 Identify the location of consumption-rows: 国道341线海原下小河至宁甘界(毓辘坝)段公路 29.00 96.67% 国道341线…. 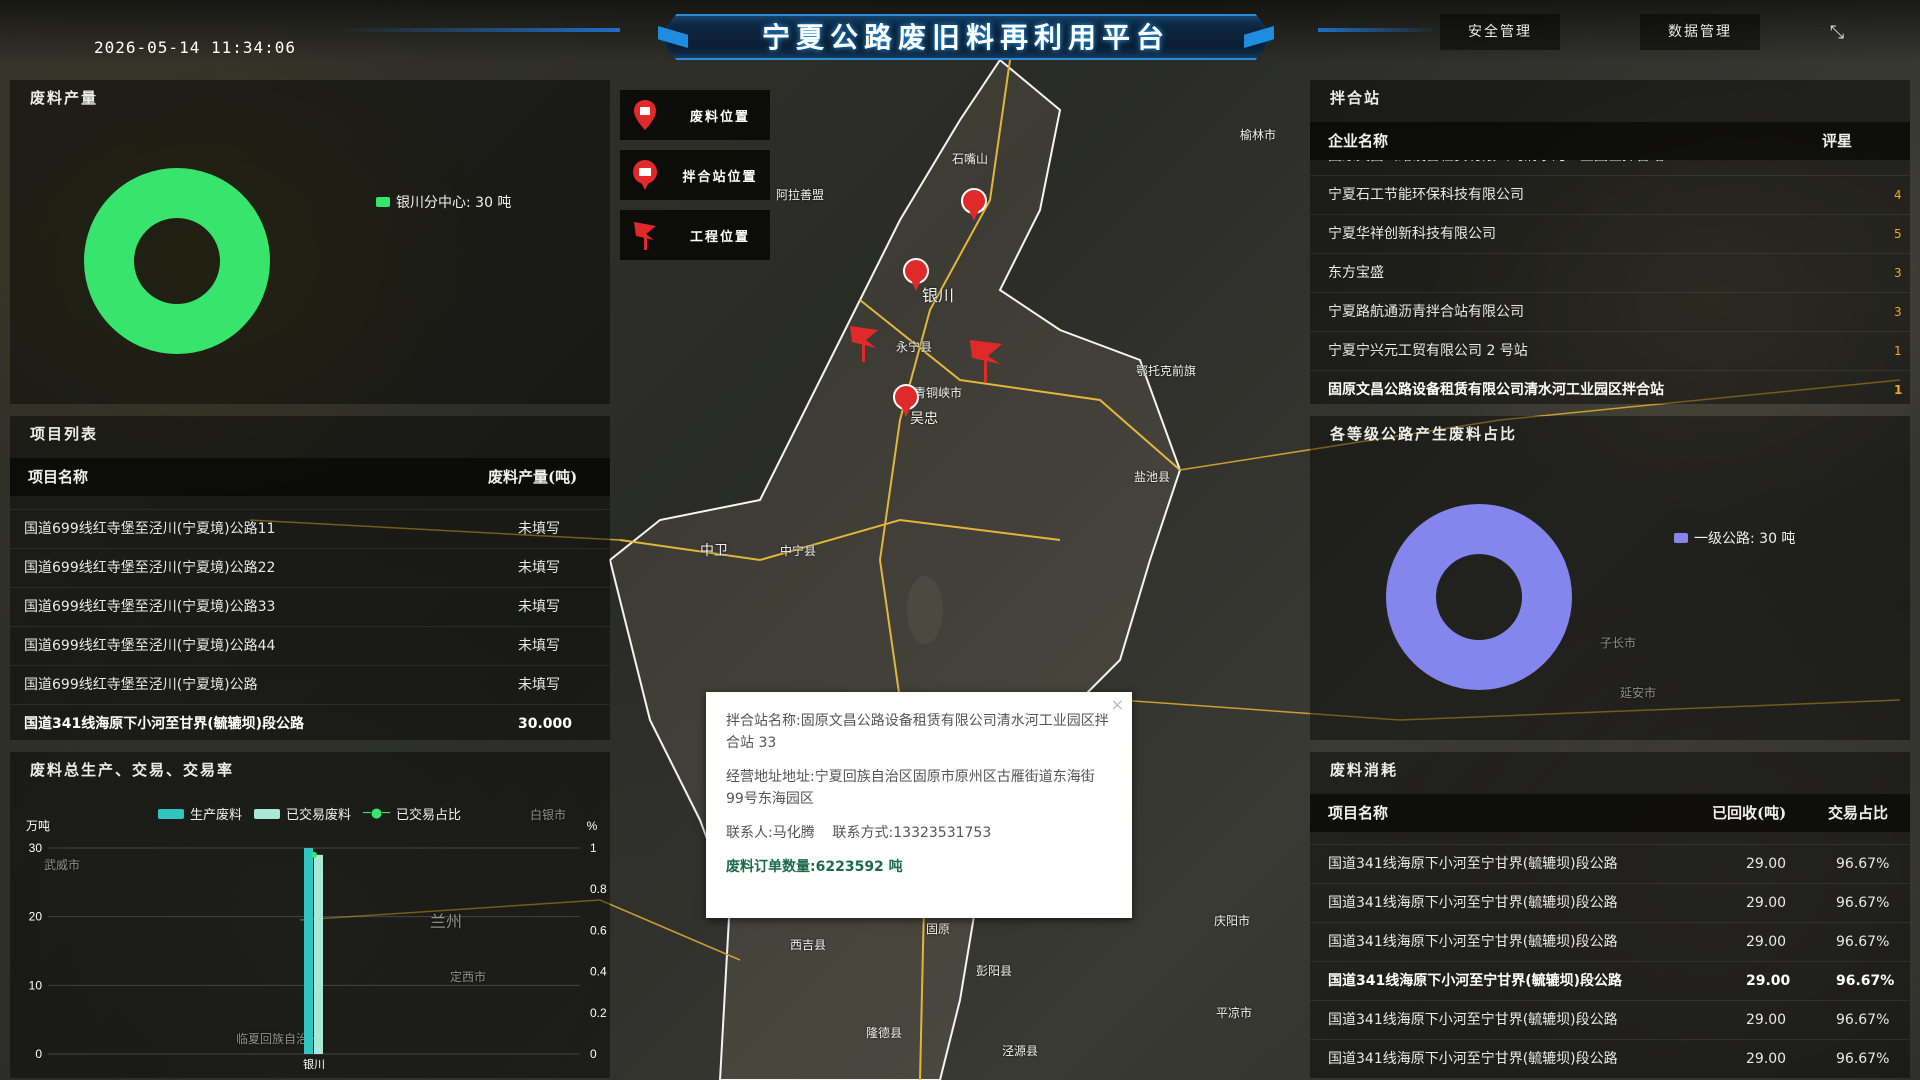
(1610, 955).